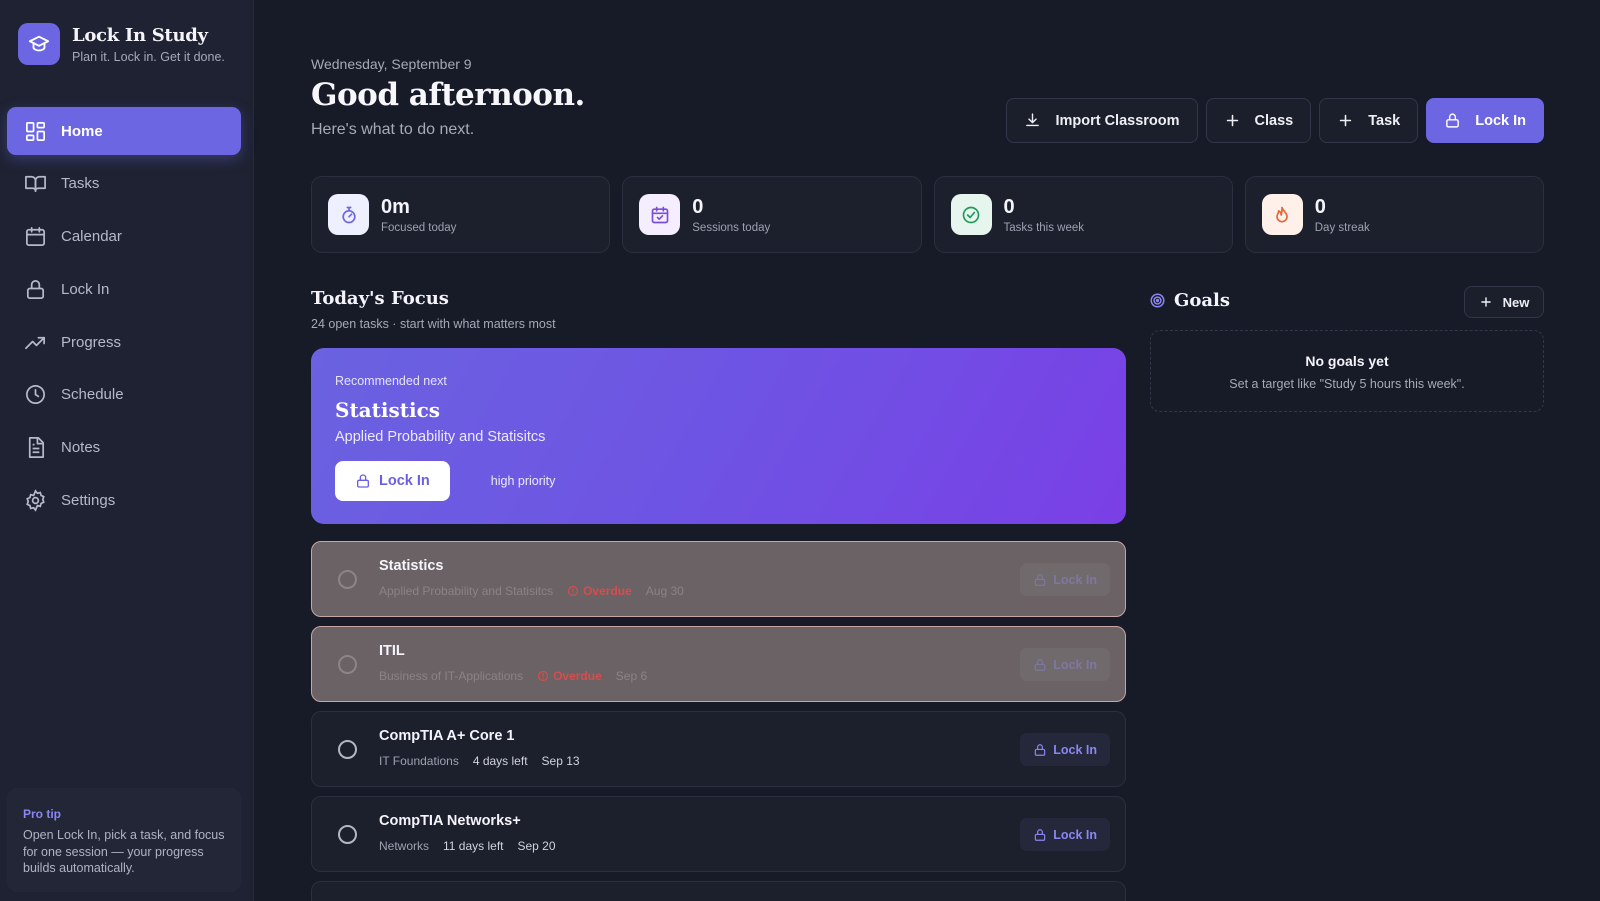 Image resolution: width=1600 pixels, height=901 pixels. What do you see at coordinates (718, 891) in the screenshot?
I see `task-row-partial` at bounding box center [718, 891].